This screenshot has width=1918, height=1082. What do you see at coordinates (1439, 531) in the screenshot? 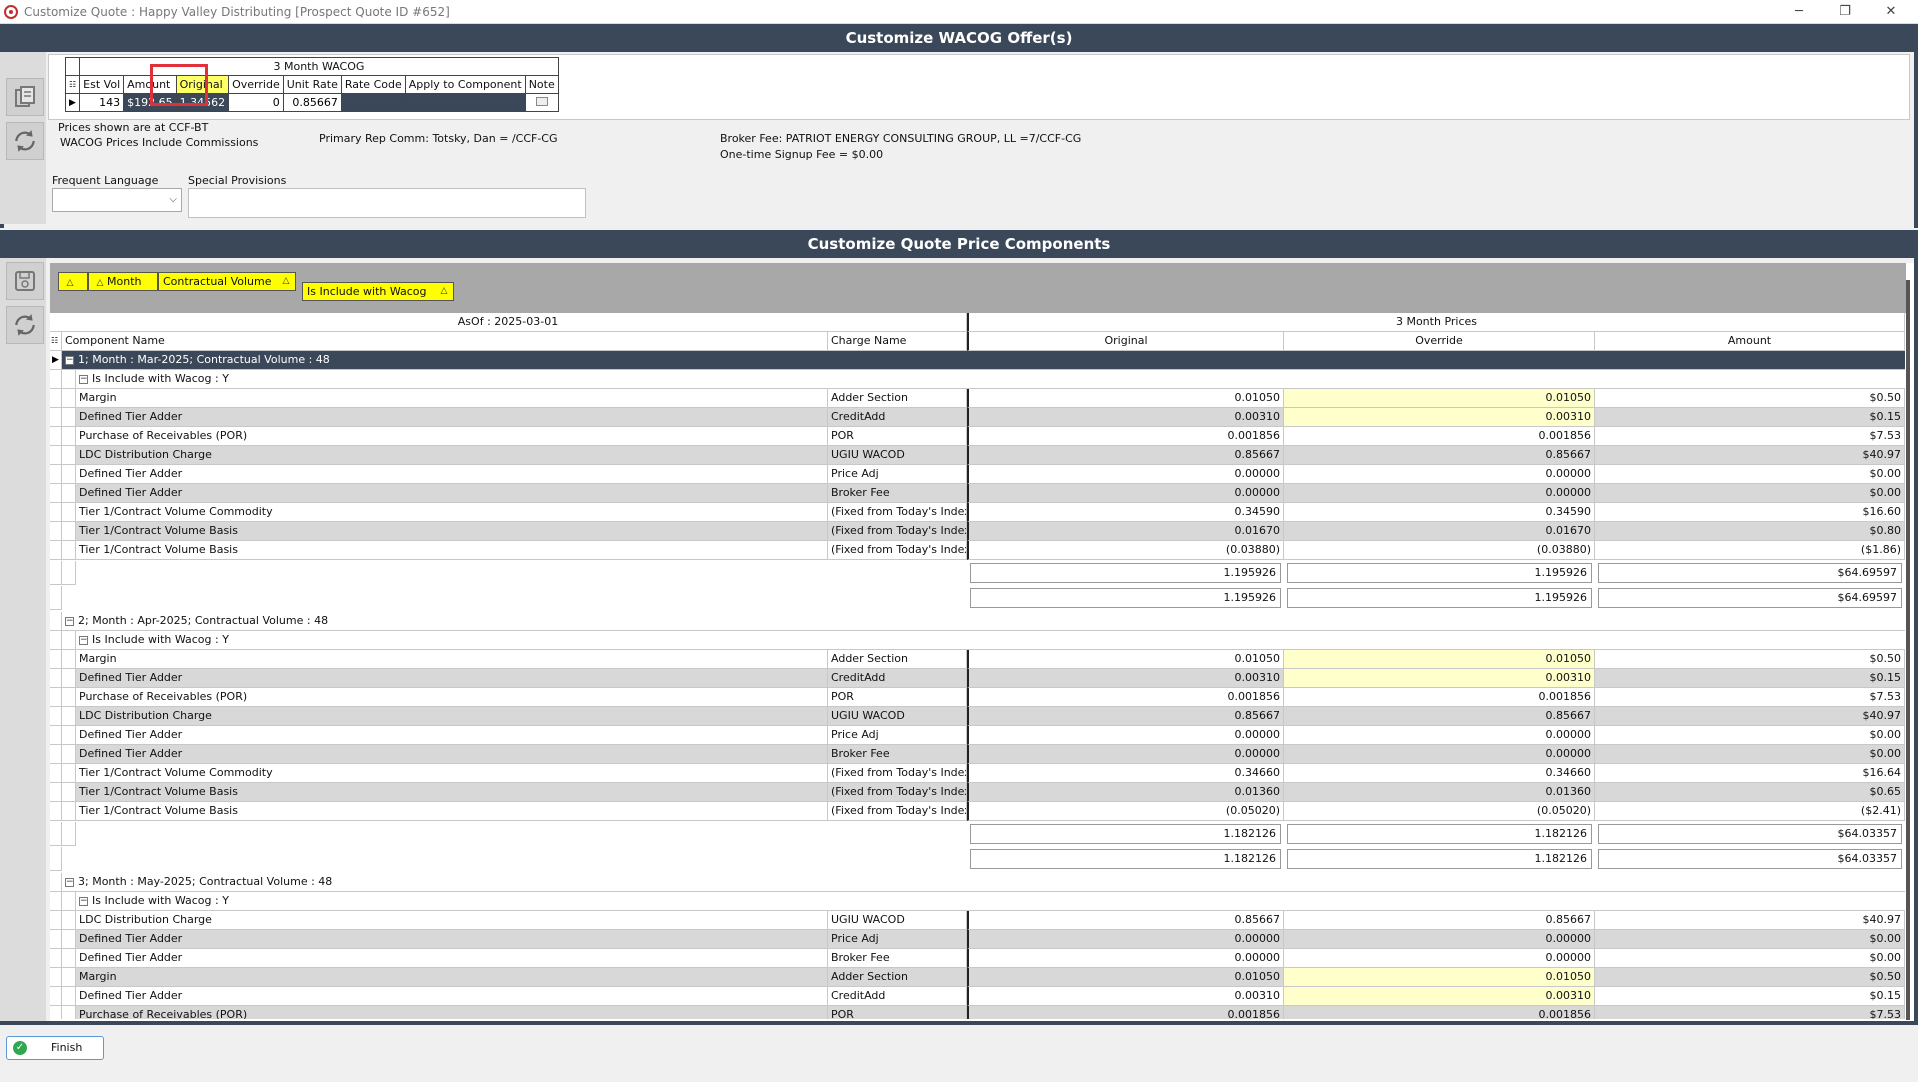
I see `override-cell: 0.01670` at bounding box center [1439, 531].